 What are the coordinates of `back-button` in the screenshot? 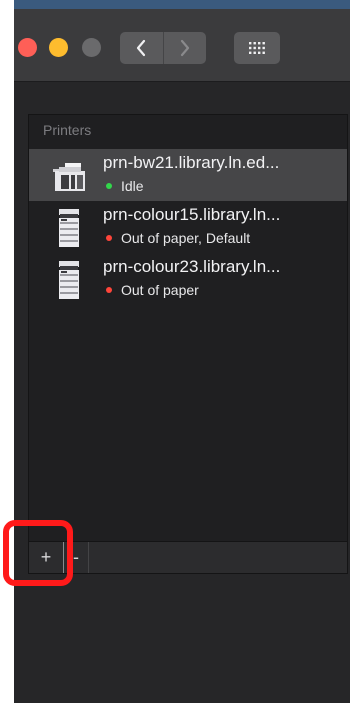 It's located at (141, 48).